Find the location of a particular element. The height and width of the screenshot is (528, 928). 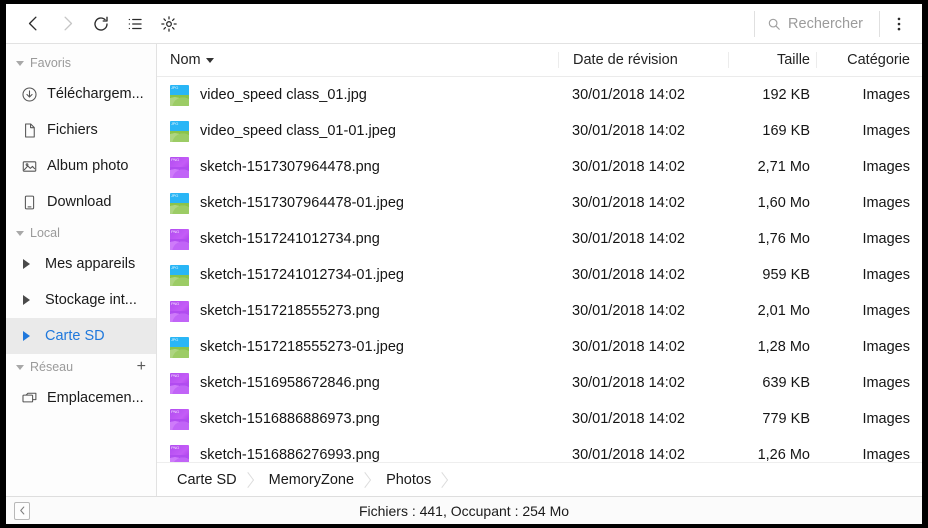

column-headers: Nom Date de révision Taille Catégorie is located at coordinates (539, 60).